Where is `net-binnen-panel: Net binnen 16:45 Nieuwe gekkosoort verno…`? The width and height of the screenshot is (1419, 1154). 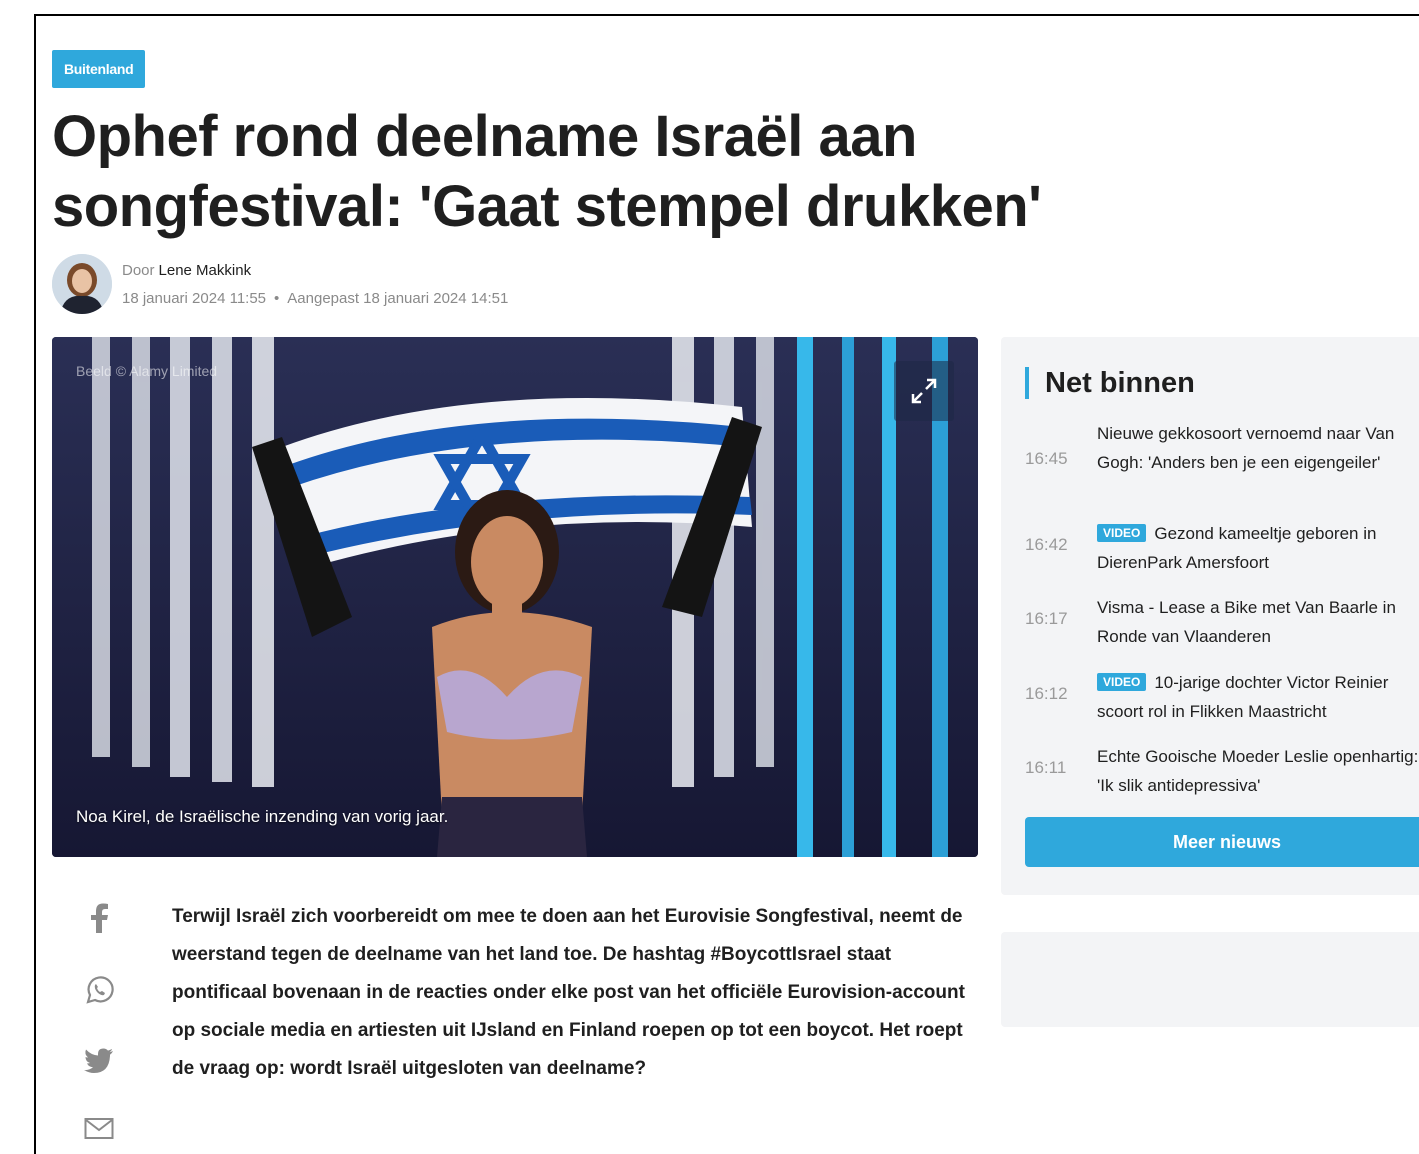
net-binnen-panel: Net binnen 16:45 Nieuwe gekkosoort verno… is located at coordinates (1210, 616).